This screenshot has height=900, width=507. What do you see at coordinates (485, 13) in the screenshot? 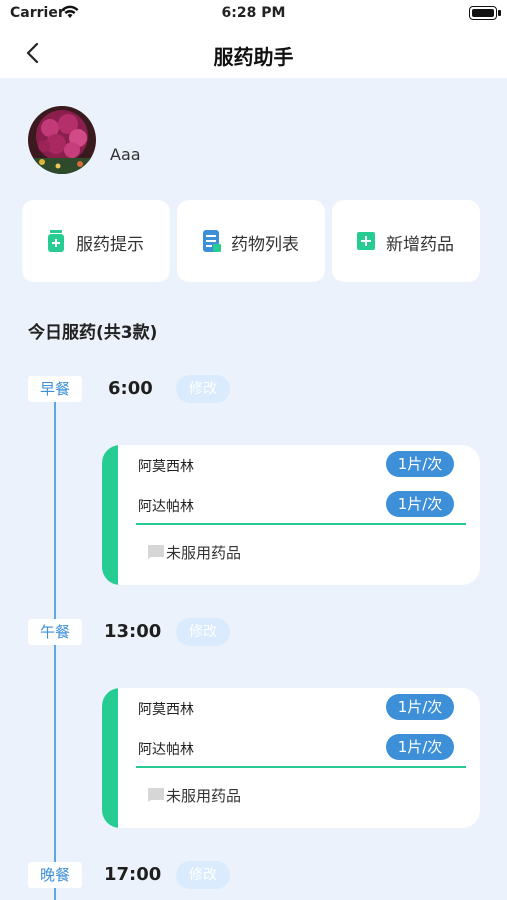
I see `battery-icon` at bounding box center [485, 13].